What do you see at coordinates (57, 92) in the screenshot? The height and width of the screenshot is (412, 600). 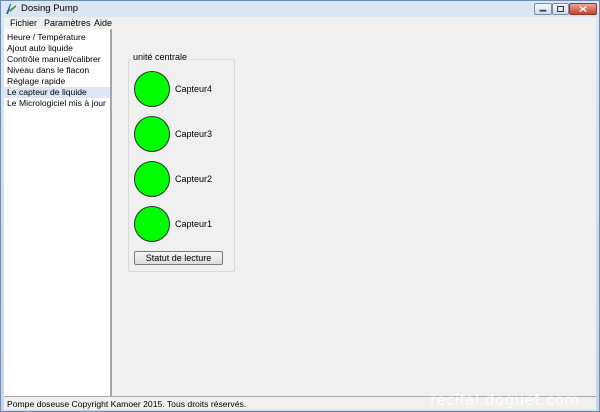 I see `sidebar-item-capteur-liquide: Le capteur de liquide` at bounding box center [57, 92].